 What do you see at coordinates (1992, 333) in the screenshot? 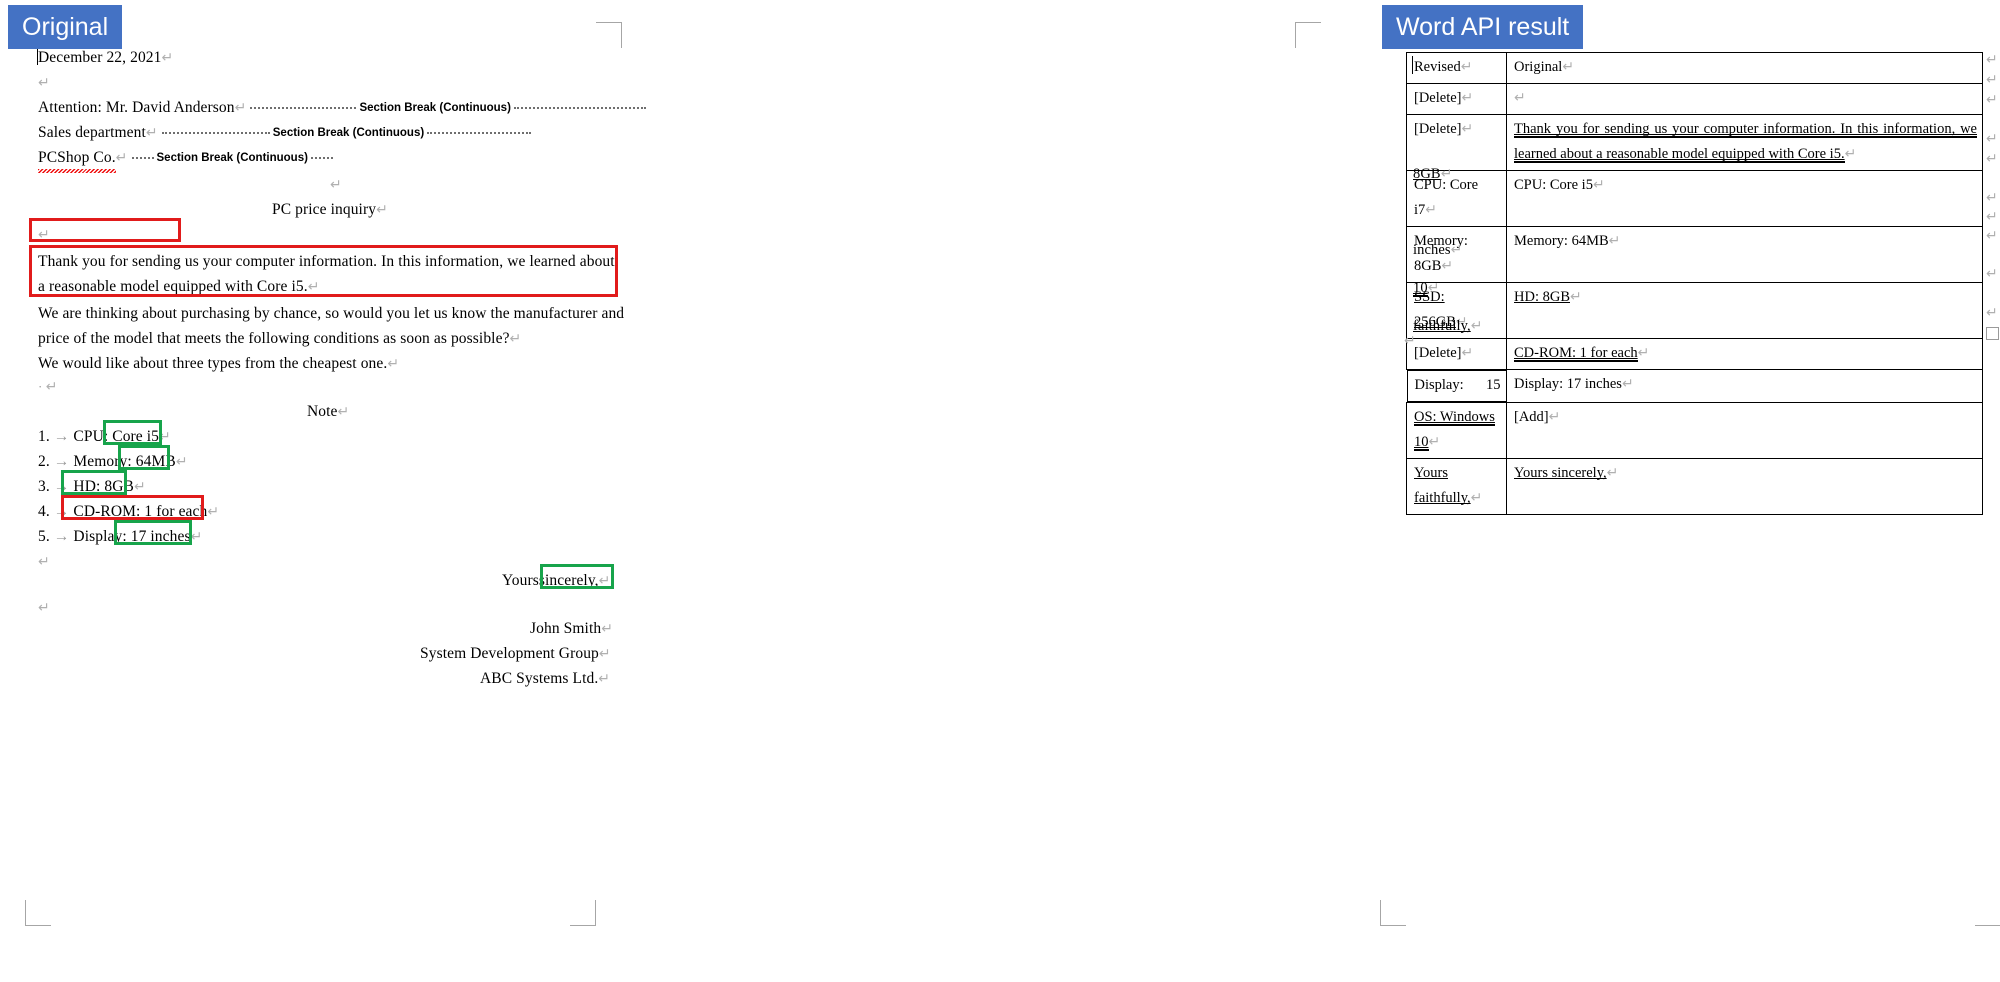
I see `table-resize-handle` at bounding box center [1992, 333].